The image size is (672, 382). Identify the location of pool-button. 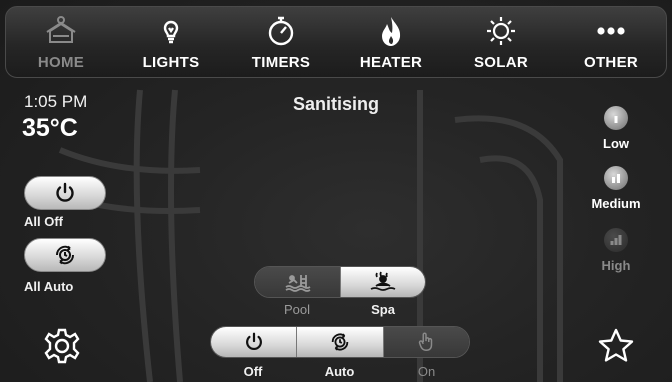
(297, 282).